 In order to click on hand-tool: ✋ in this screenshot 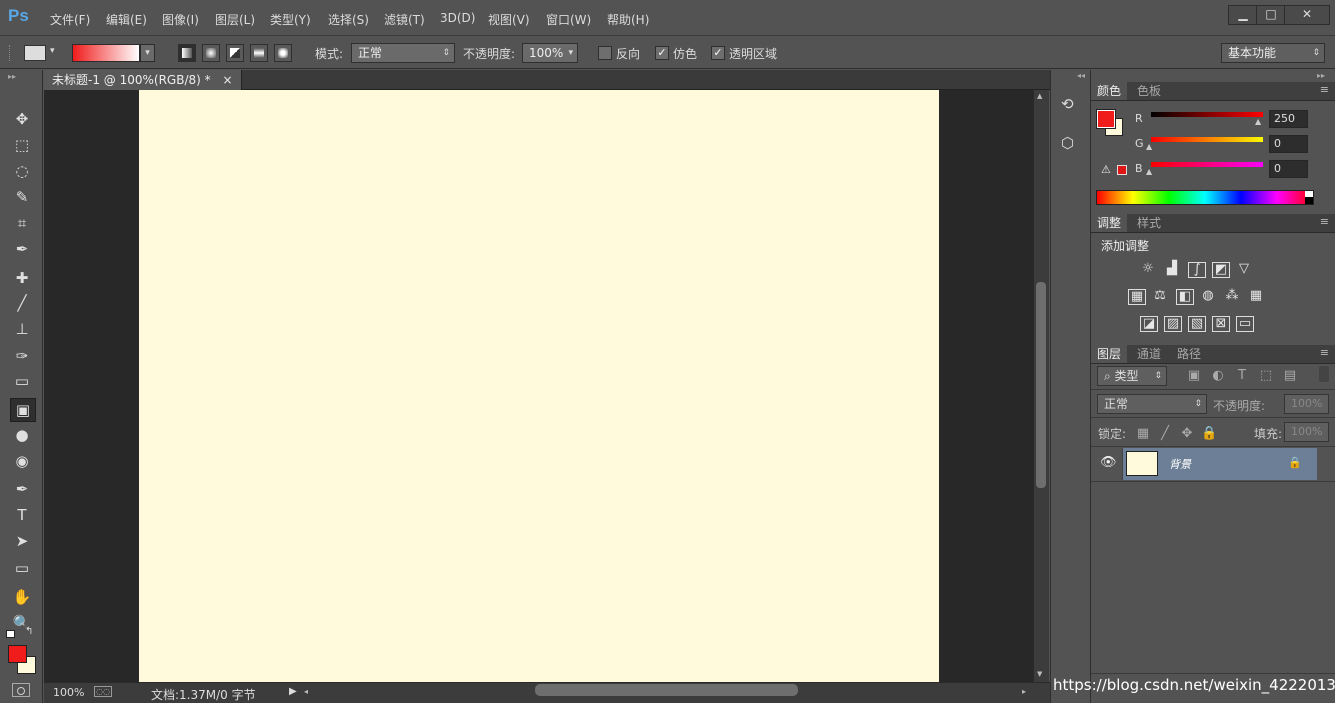, I will do `click(22, 597)`.